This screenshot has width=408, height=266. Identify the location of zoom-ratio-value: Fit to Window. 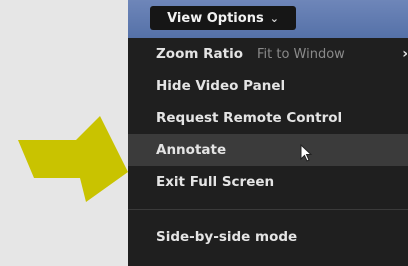
(300, 54).